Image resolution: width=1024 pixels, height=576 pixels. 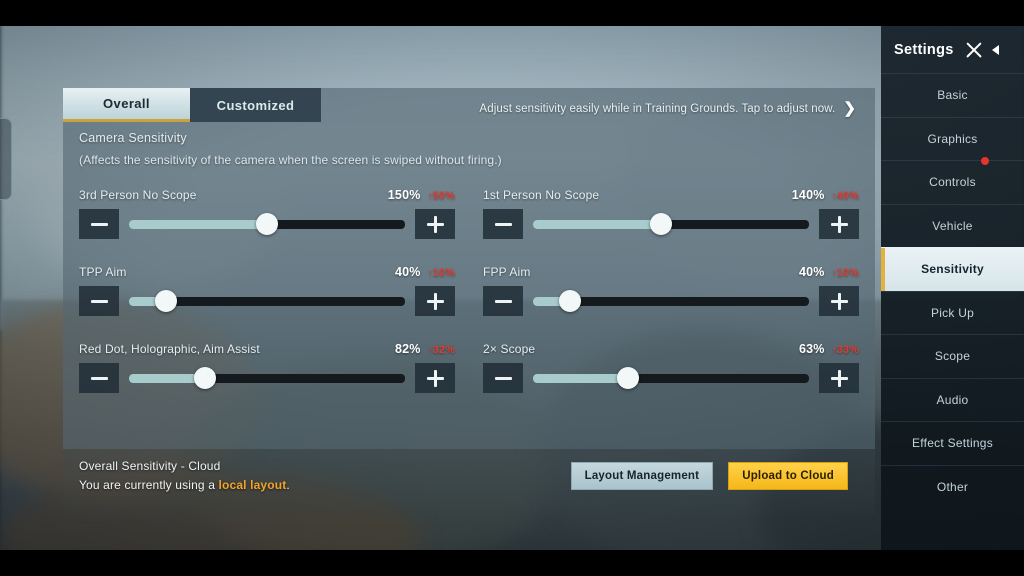 I want to click on sensitivity-item-tpp-aim: TPP Aim 40% ↑10%, so click(x=267, y=289).